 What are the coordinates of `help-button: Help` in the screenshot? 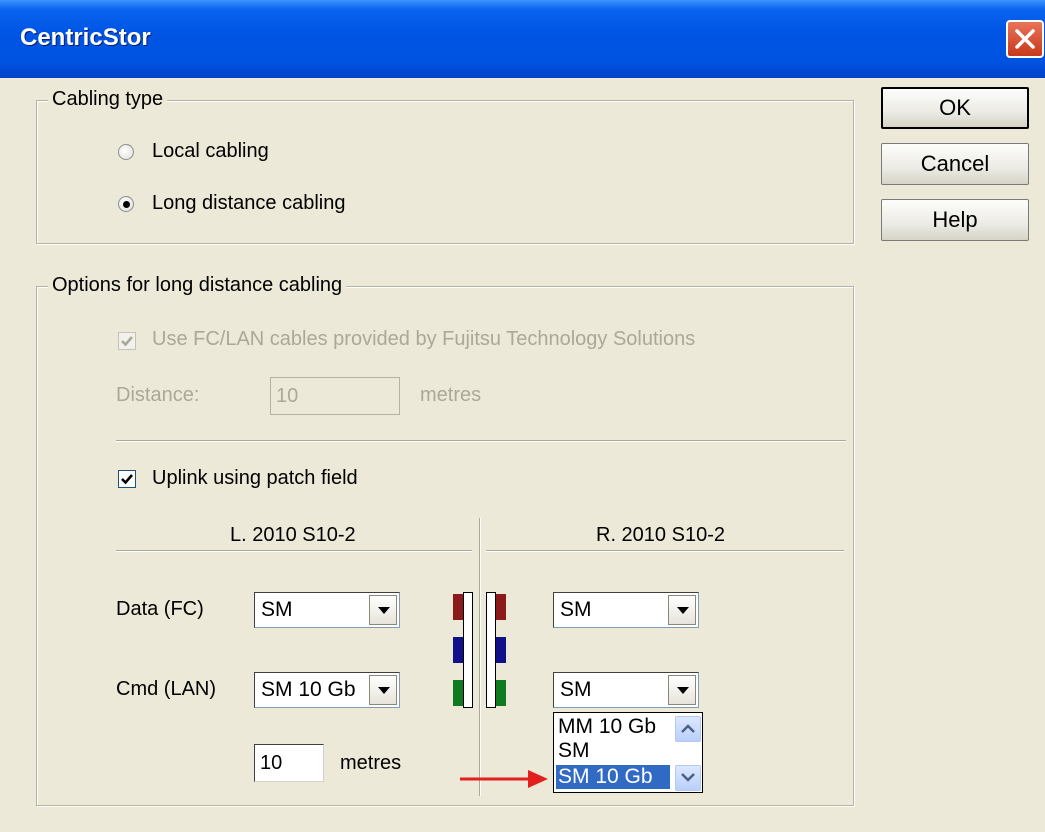 It's located at (955, 220).